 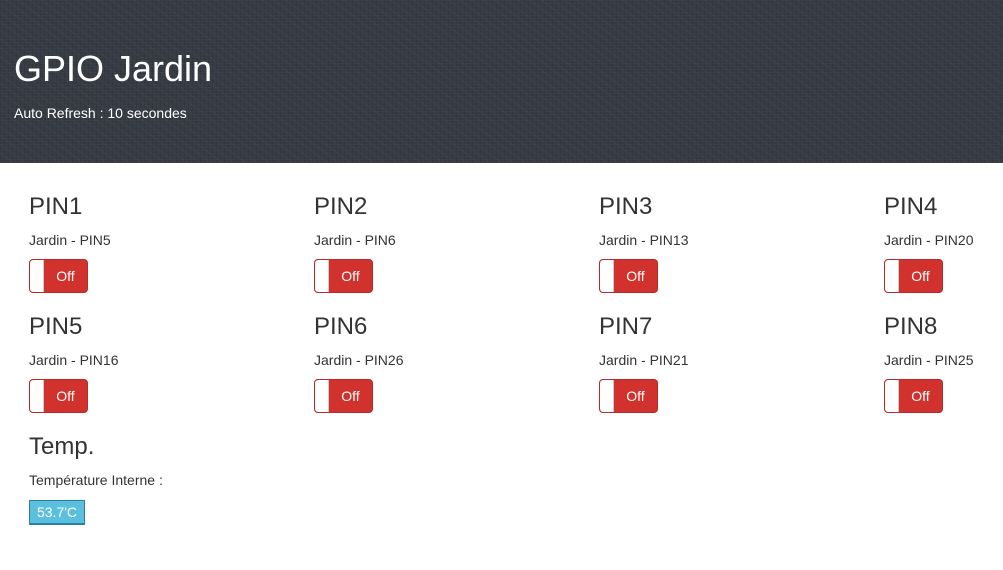 I want to click on pin-description: Jardin - PIN13, so click(x=644, y=240).